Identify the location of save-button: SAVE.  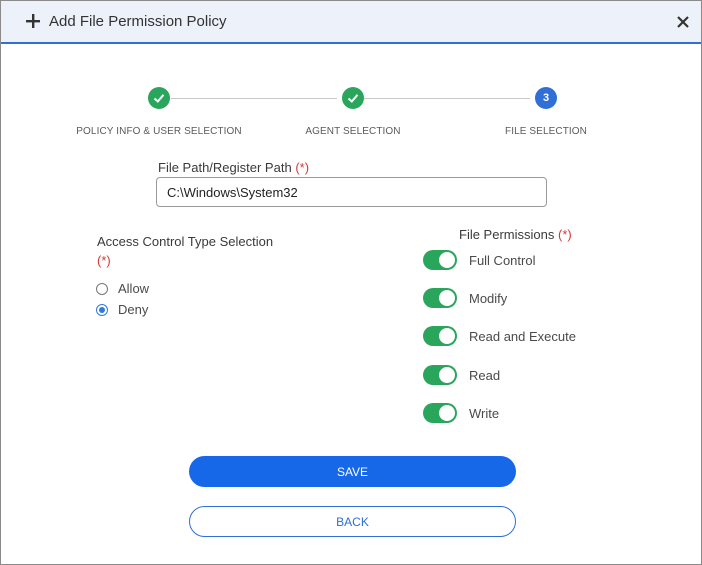
(352, 471).